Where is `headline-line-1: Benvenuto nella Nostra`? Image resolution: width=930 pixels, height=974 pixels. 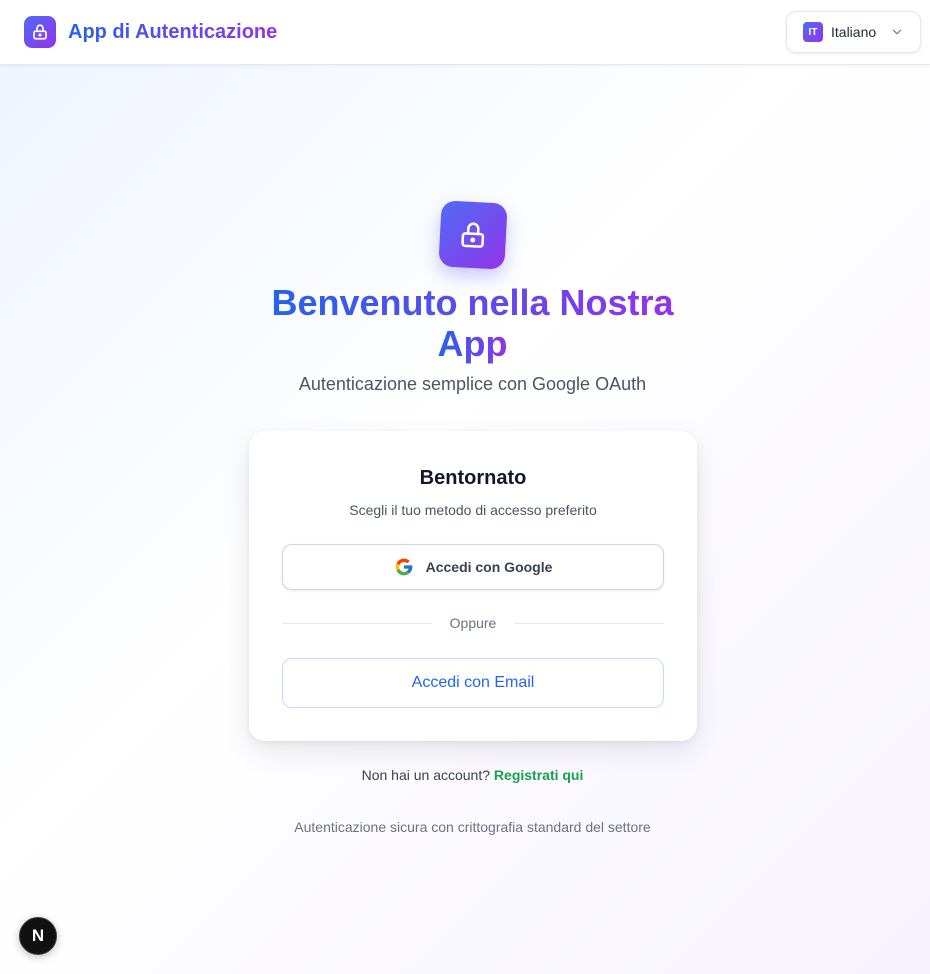
headline-line-1: Benvenuto nella Nostra is located at coordinates (472, 302).